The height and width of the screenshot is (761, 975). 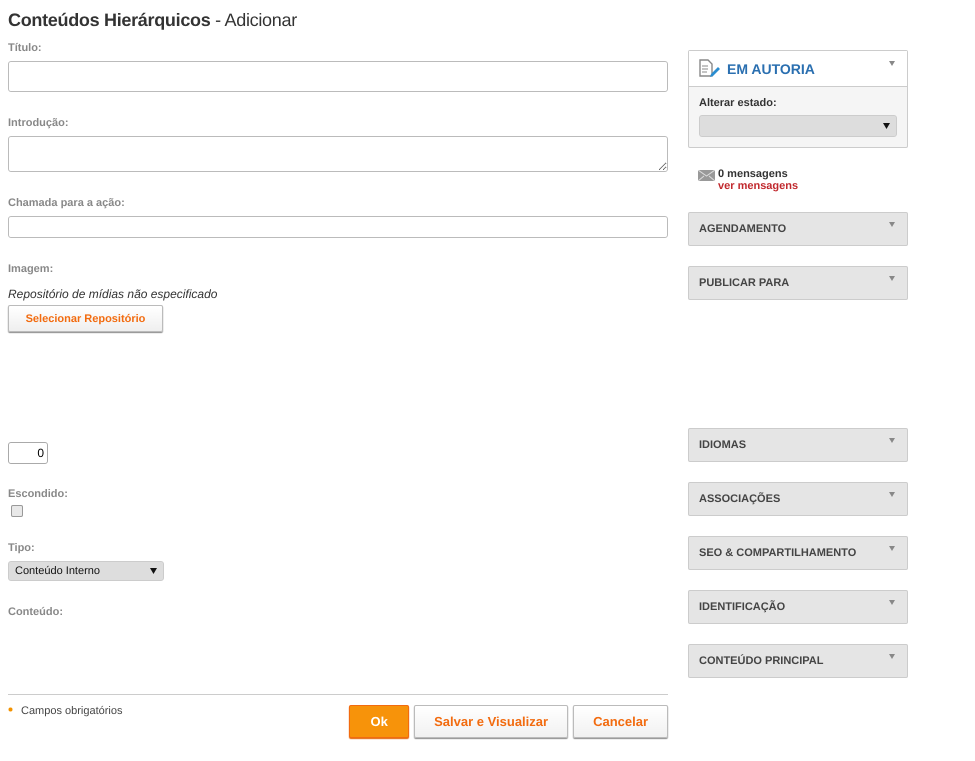 What do you see at coordinates (798, 661) in the screenshot?
I see `collapsible-panel: CONTEÚDO PRINCIPAL` at bounding box center [798, 661].